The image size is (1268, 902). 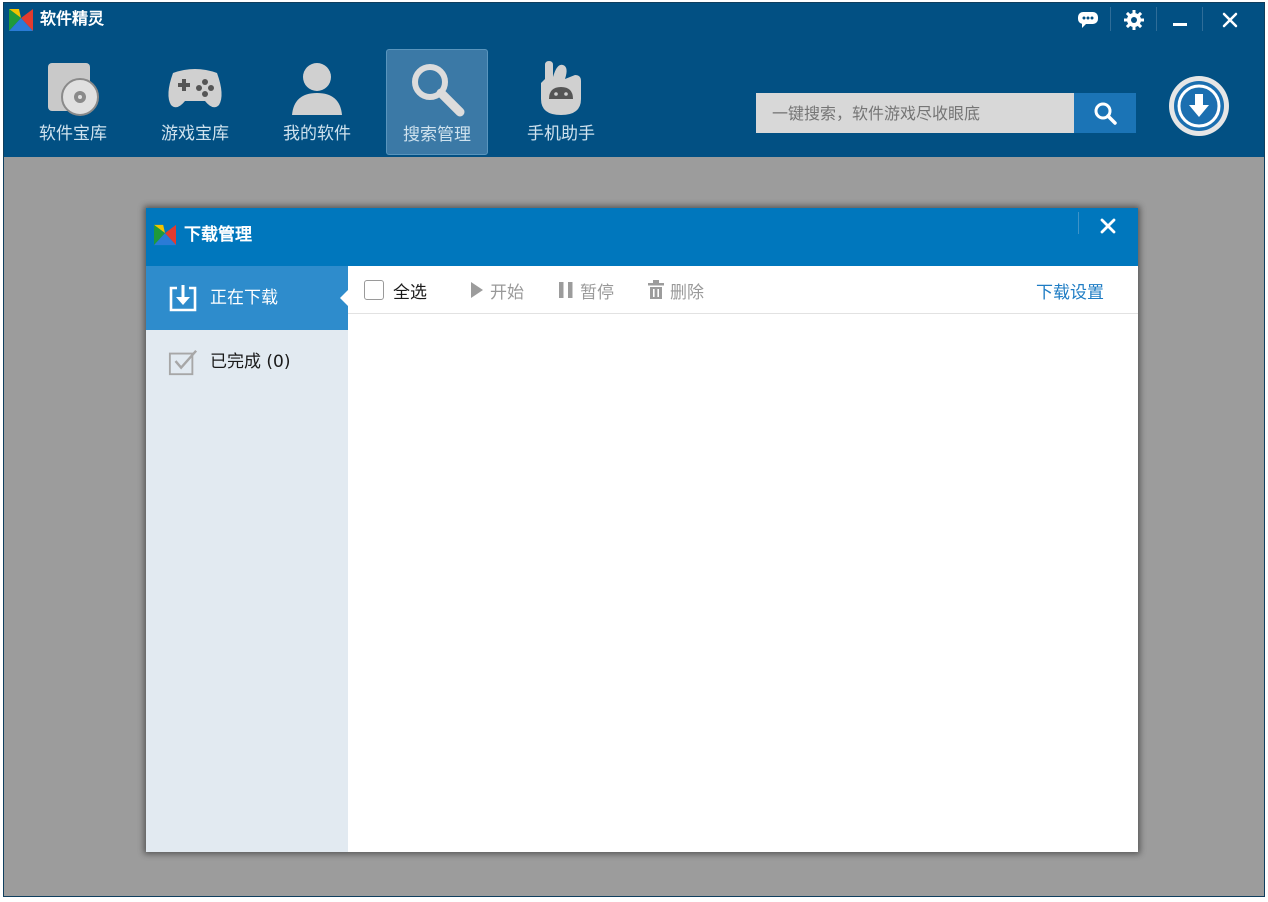 What do you see at coordinates (195, 134) in the screenshot?
I see `nav-label: 游戏宝库` at bounding box center [195, 134].